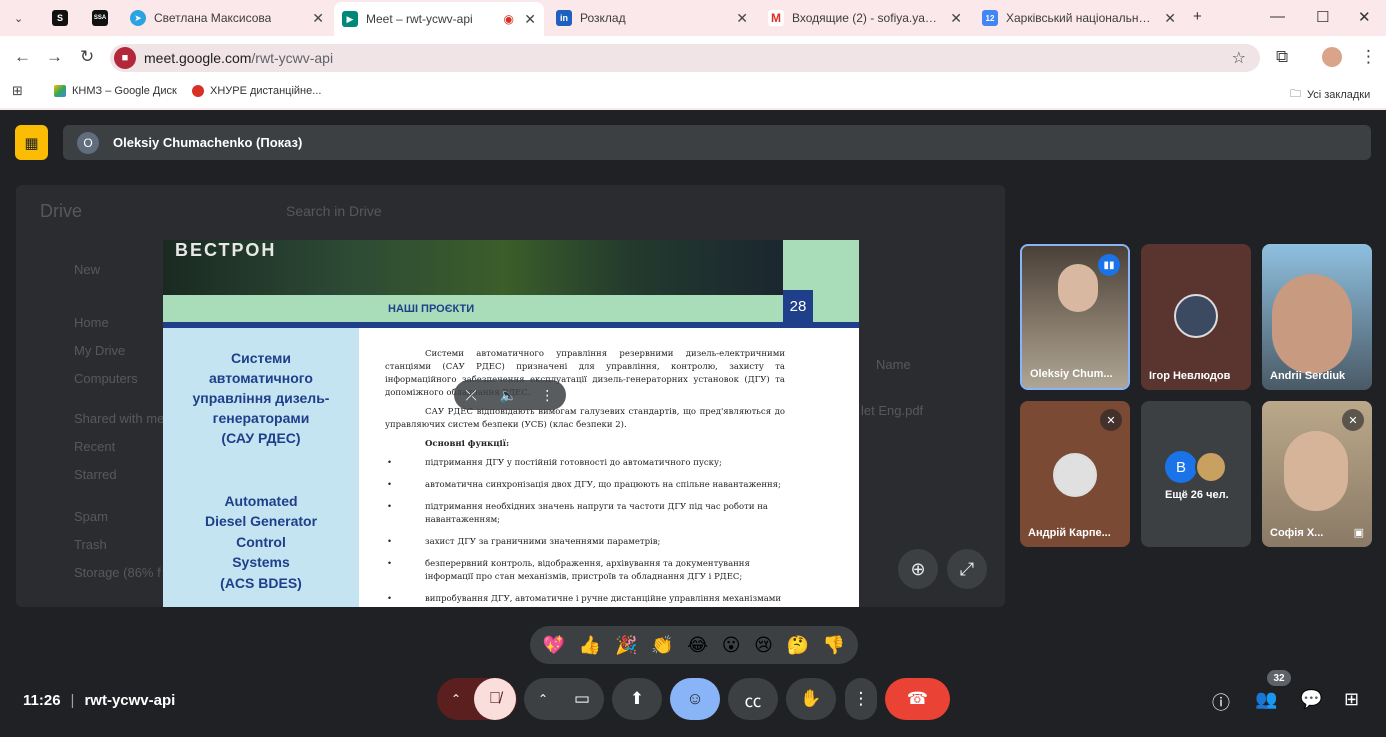 The width and height of the screenshot is (1386, 737). I want to click on reaction-sad: 😢, so click(763, 645).